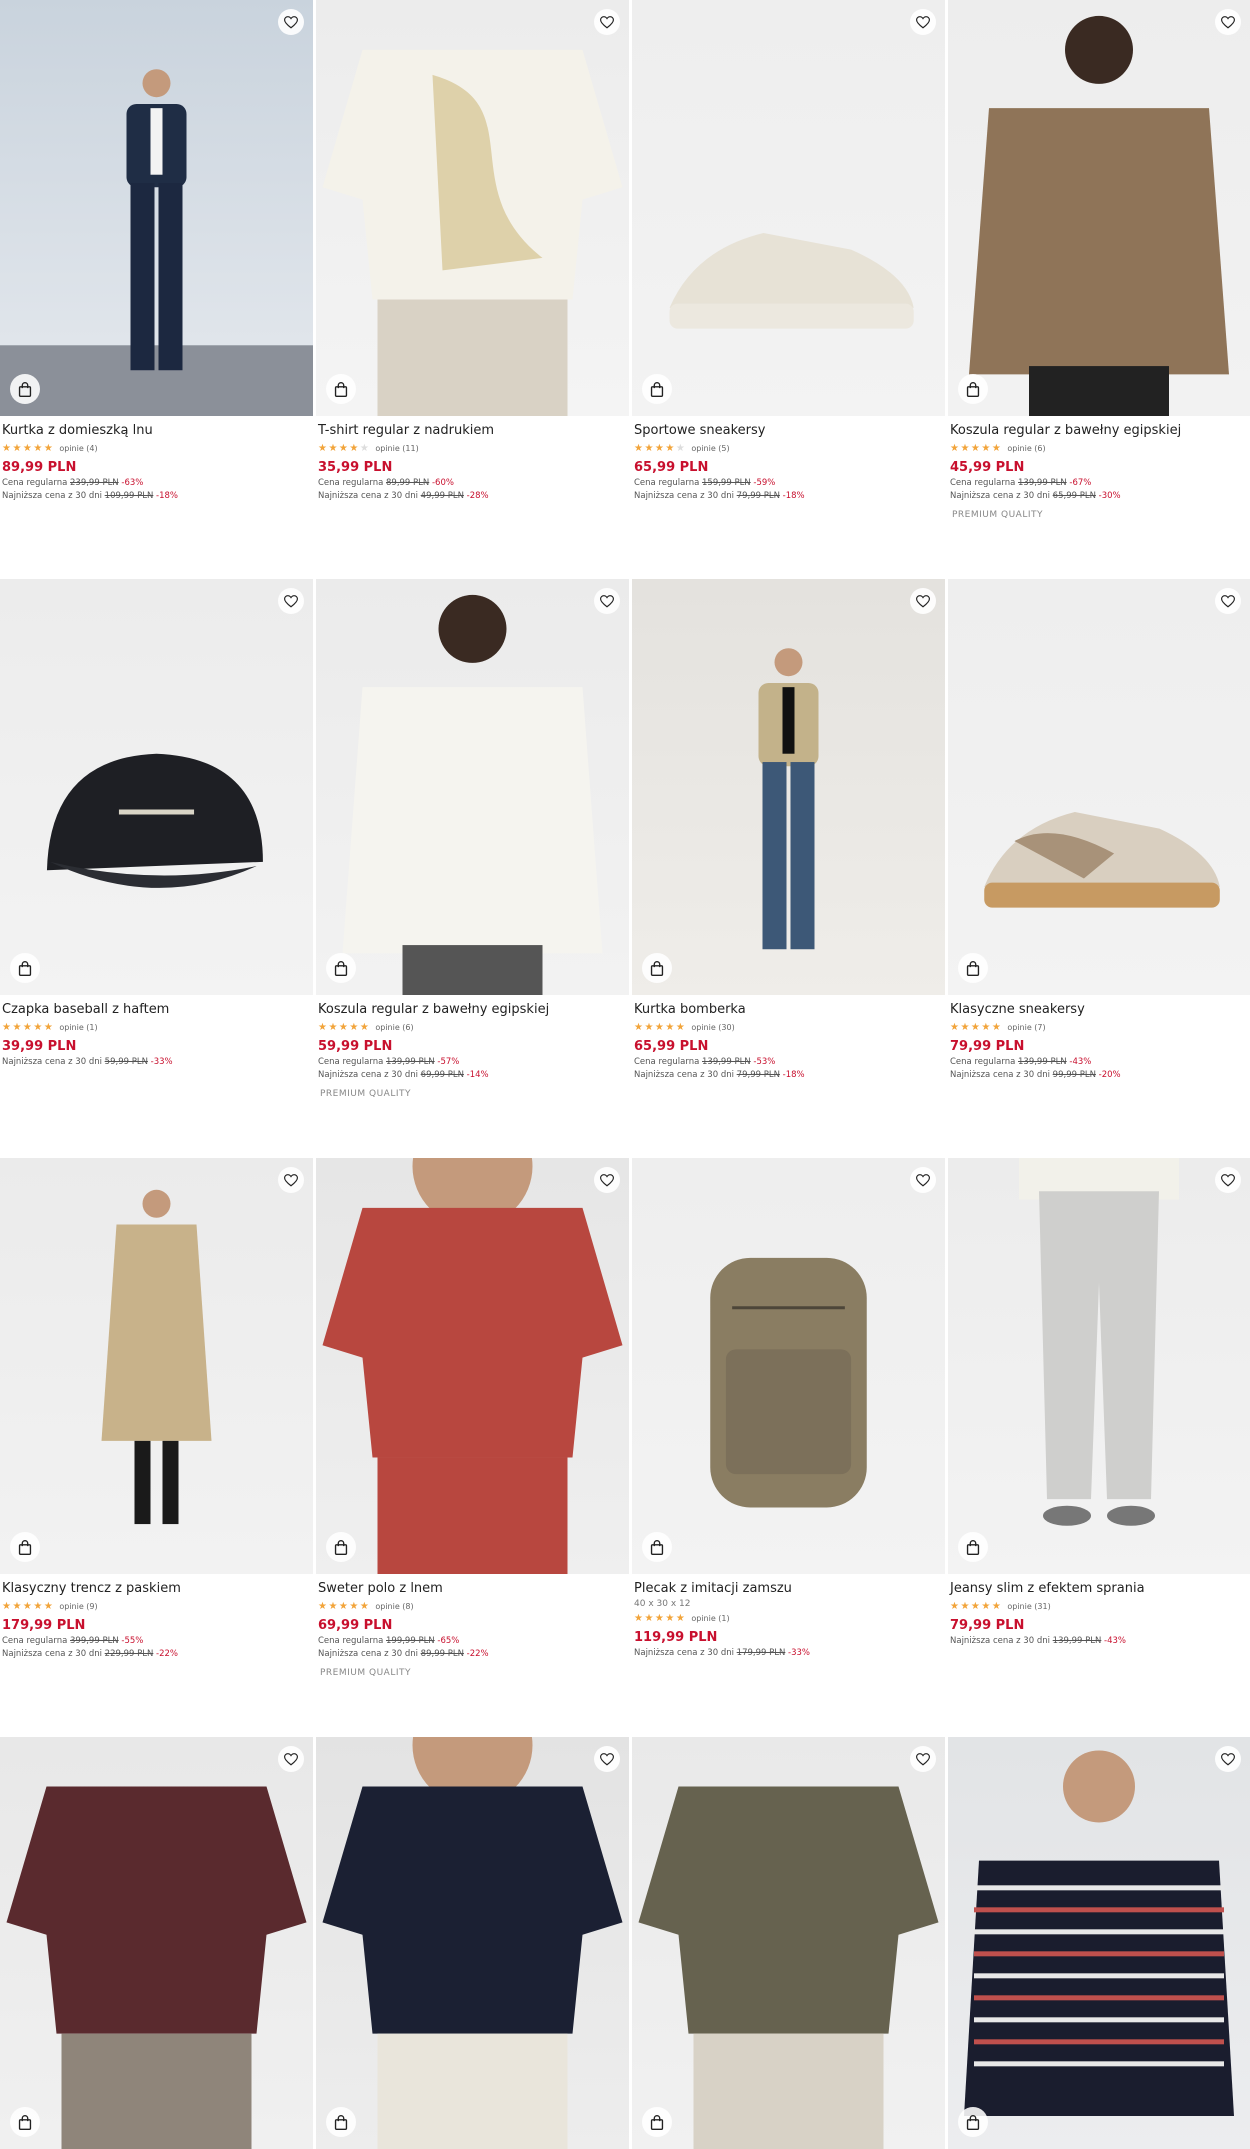 This screenshot has height=2149, width=1250. Describe the element at coordinates (472, 1606) in the screenshot. I see `rating: ★★★★★ opinie (8)` at that location.